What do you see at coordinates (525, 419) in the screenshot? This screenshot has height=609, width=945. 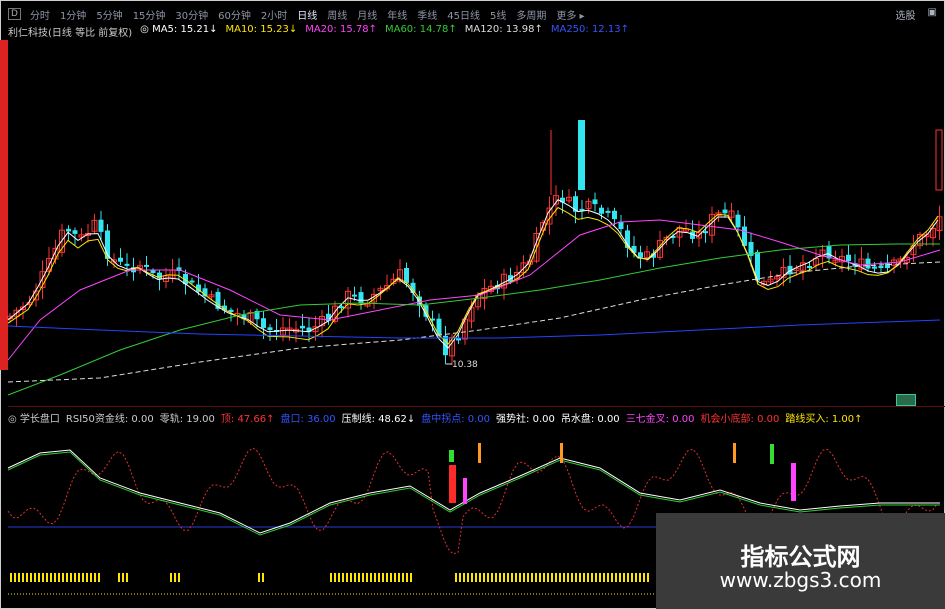 I see `indicator-legend-item-7: 强势社: 0.00` at bounding box center [525, 419].